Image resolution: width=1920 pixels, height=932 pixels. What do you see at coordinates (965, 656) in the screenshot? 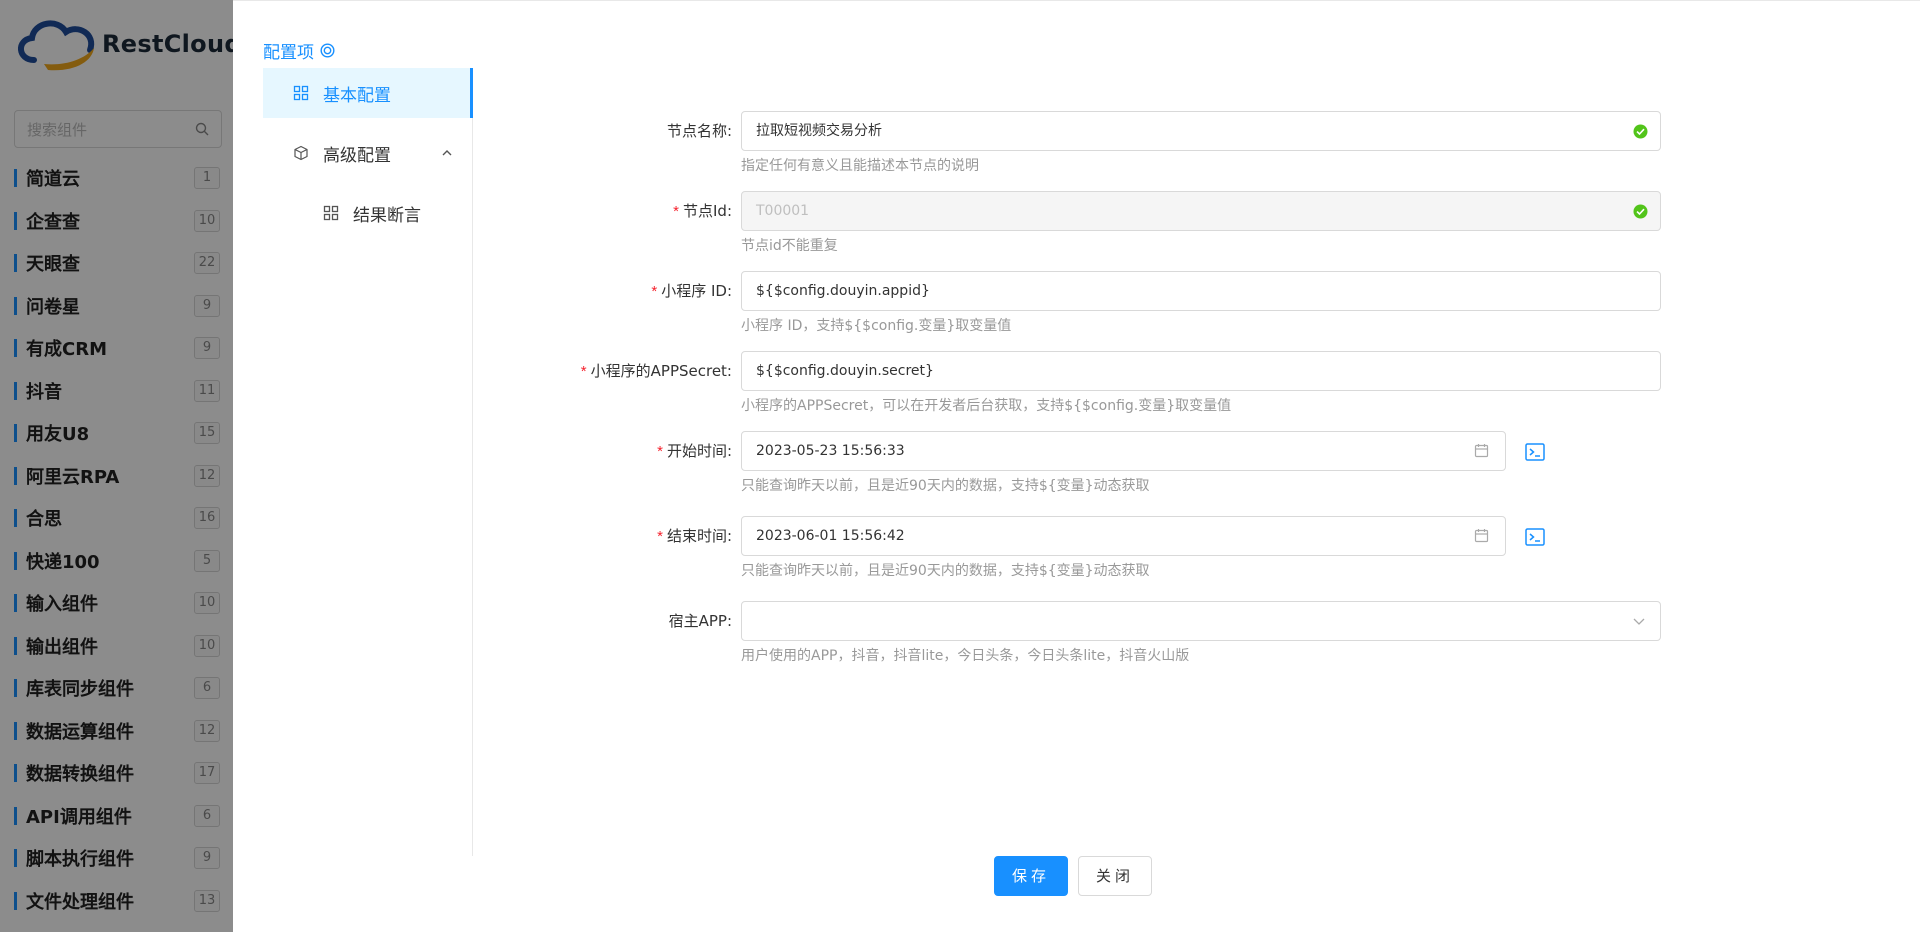
I see `host-app-help: 用户使用的APP，抖音，抖音lite，今日头条，今日头条lite，抖音火山版` at bounding box center [965, 656].